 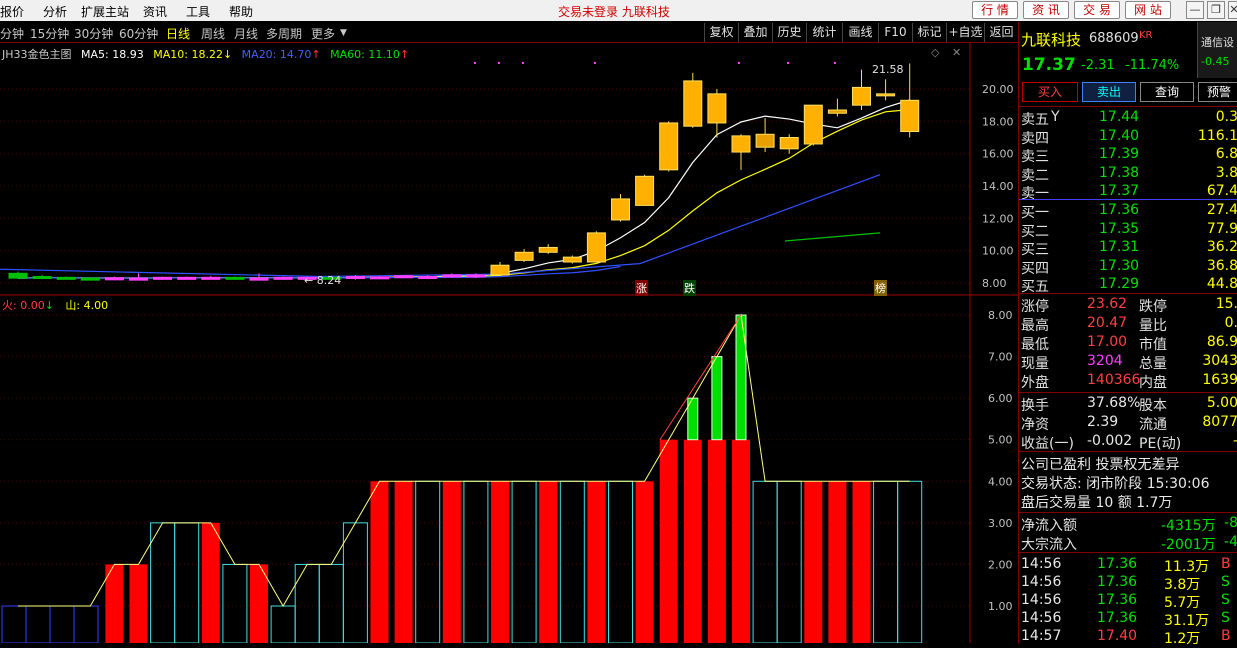 I want to click on minimize-icon: —, so click(x=1195, y=10).